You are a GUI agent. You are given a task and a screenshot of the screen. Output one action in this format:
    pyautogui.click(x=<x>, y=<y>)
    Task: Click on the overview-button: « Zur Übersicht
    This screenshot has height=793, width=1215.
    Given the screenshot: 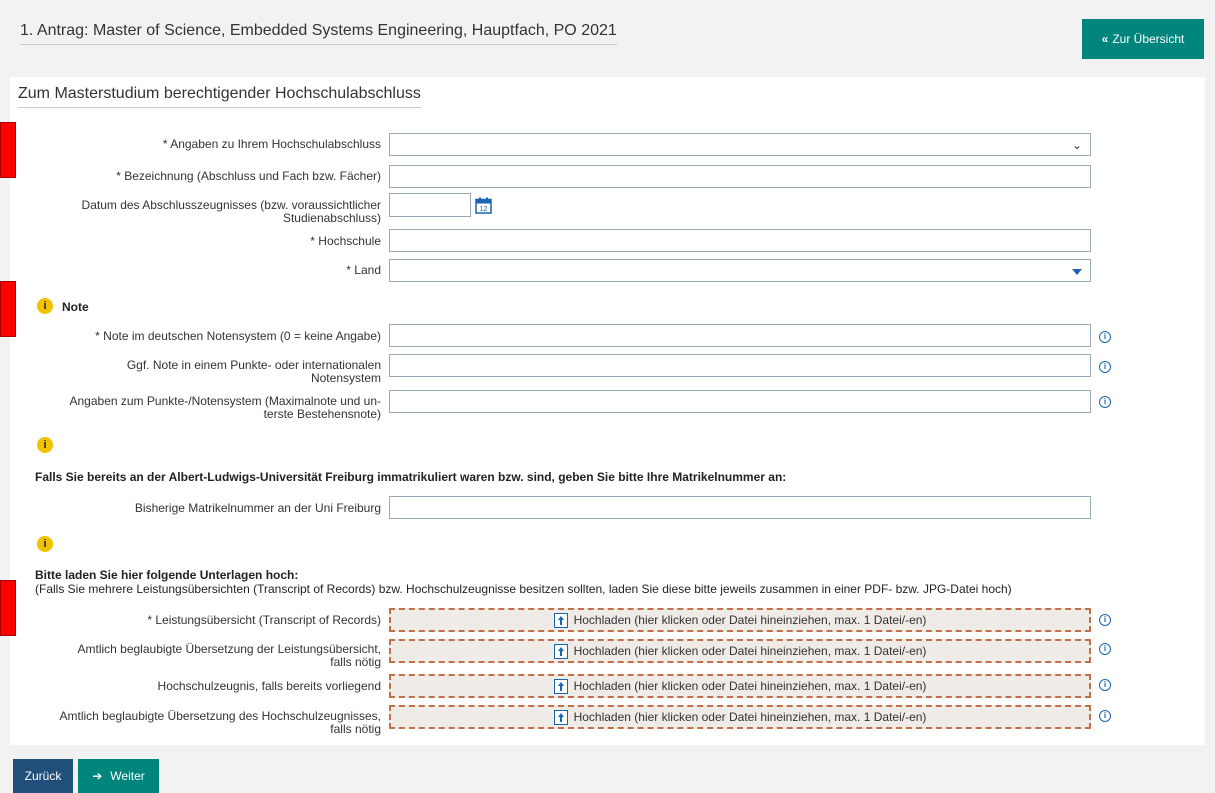 What is the action you would take?
    pyautogui.click(x=1143, y=39)
    